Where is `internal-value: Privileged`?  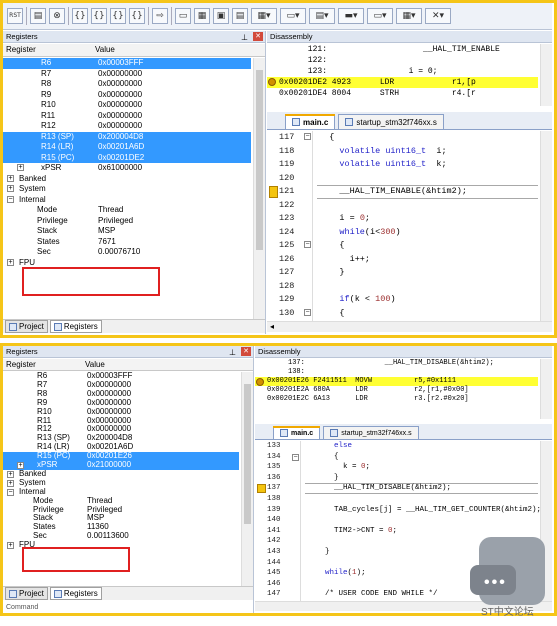 internal-value: Privileged is located at coordinates (115, 221).